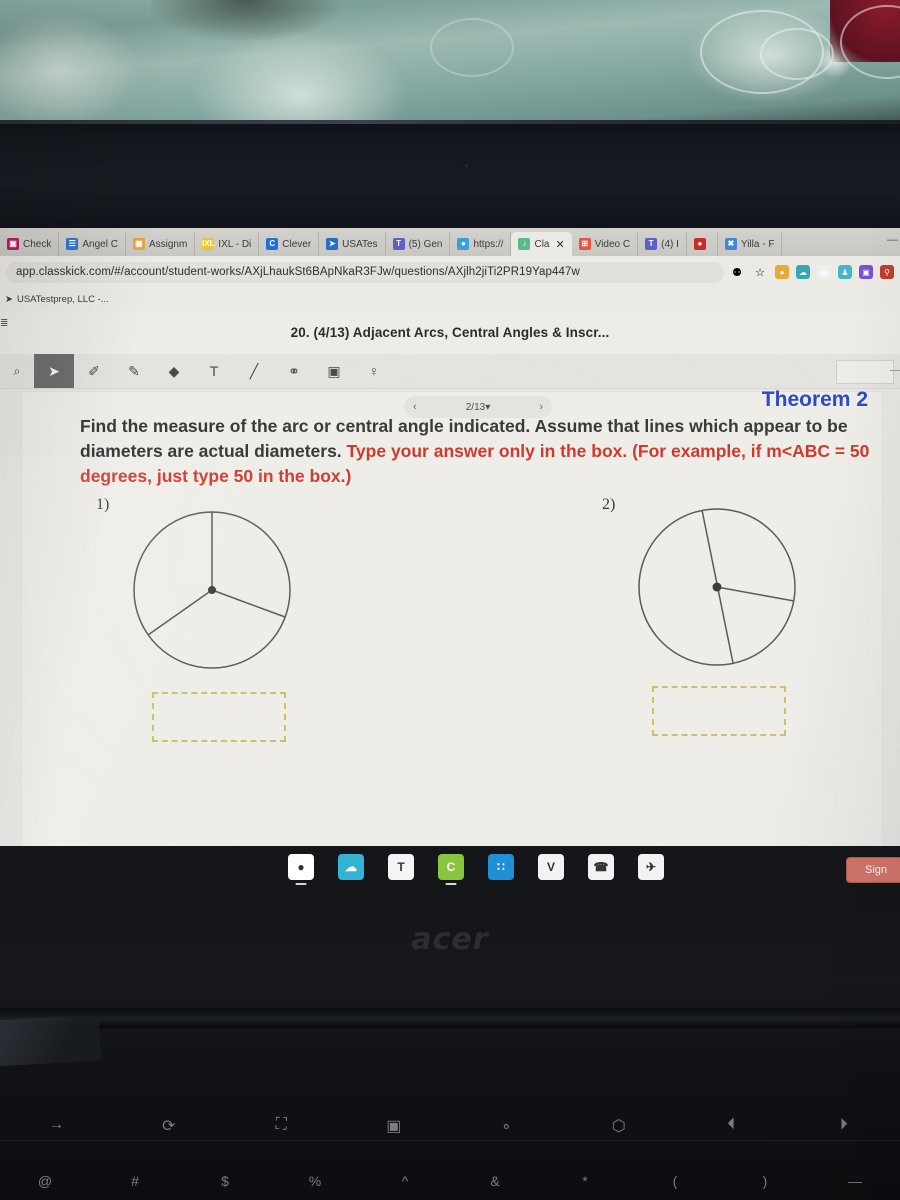 The height and width of the screenshot is (1200, 900). I want to click on extension-orange-icon: ●, so click(782, 272).